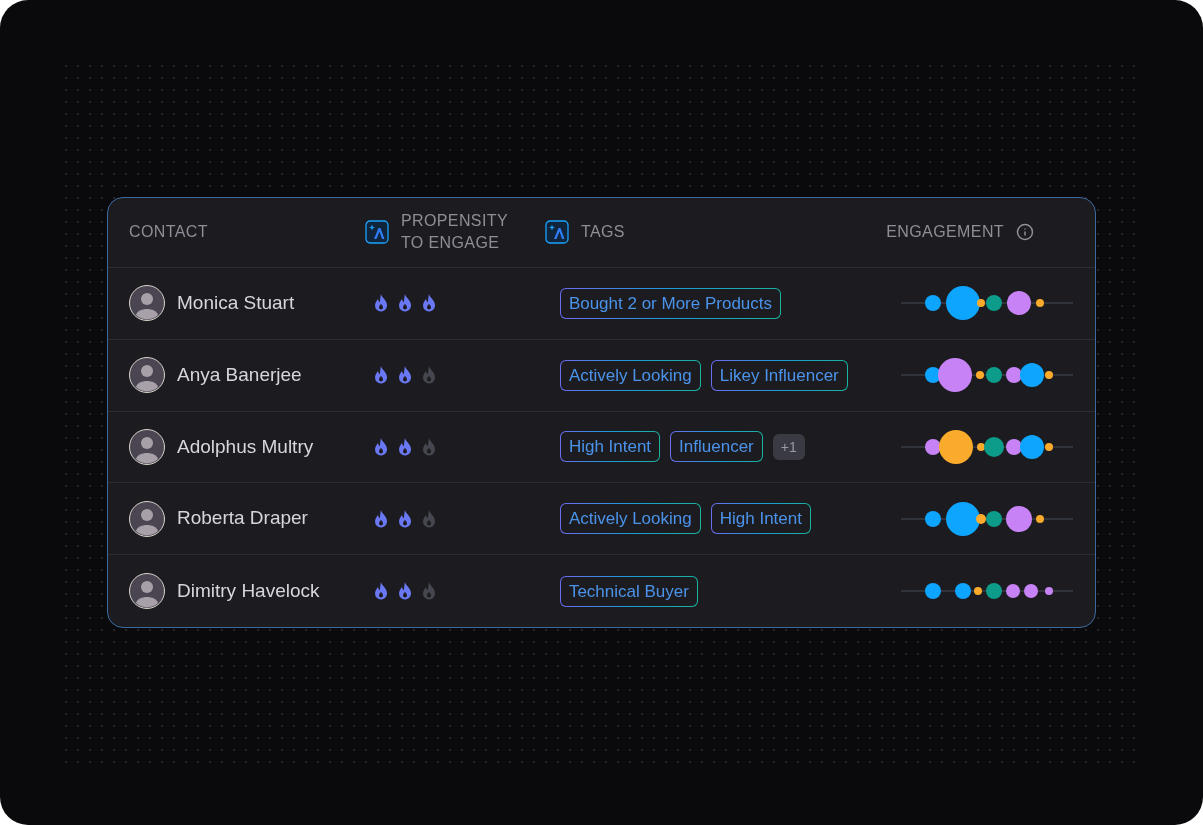 This screenshot has height=825, width=1203. What do you see at coordinates (945, 232) in the screenshot?
I see `column-header: ENGAGEMENT` at bounding box center [945, 232].